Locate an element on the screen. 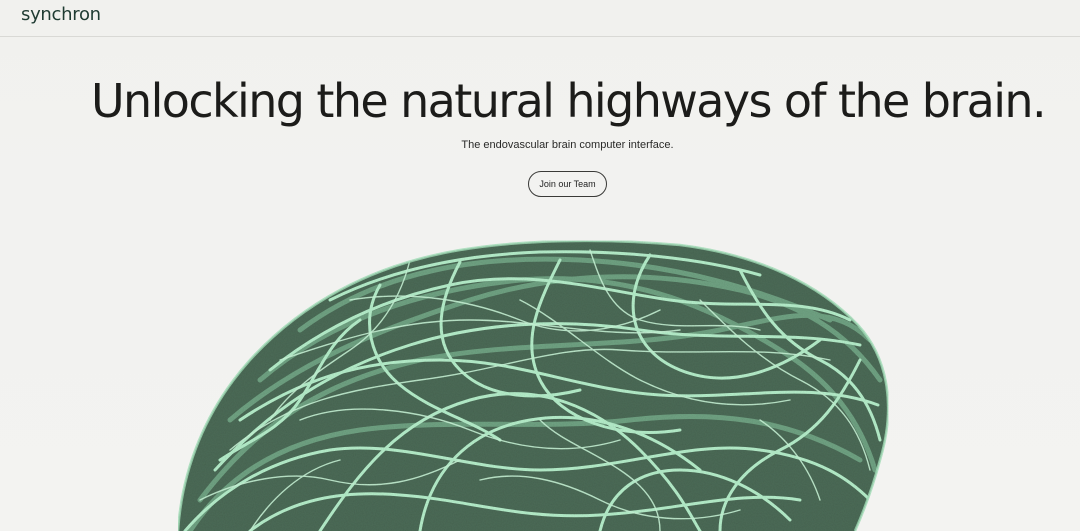  join-team-button: Join our Team is located at coordinates (567, 184).